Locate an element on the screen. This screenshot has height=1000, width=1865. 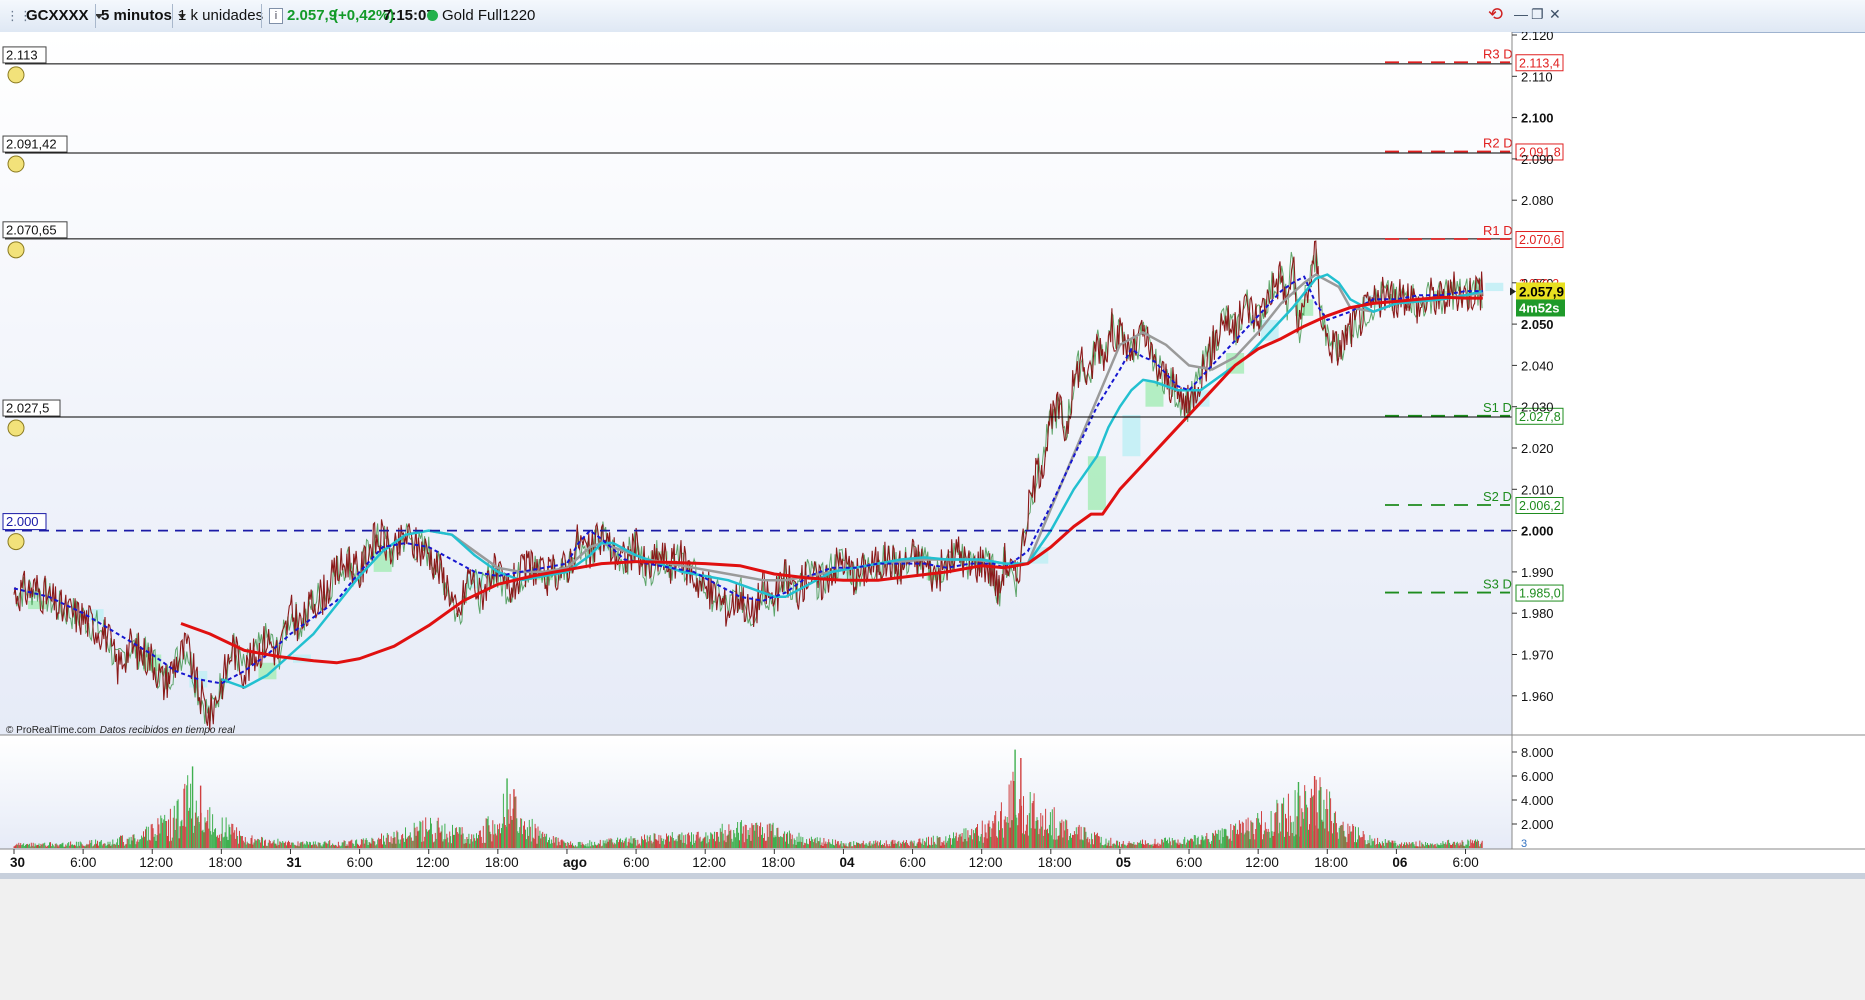
y-tick-label: 2.000 is located at coordinates (1537, 531).